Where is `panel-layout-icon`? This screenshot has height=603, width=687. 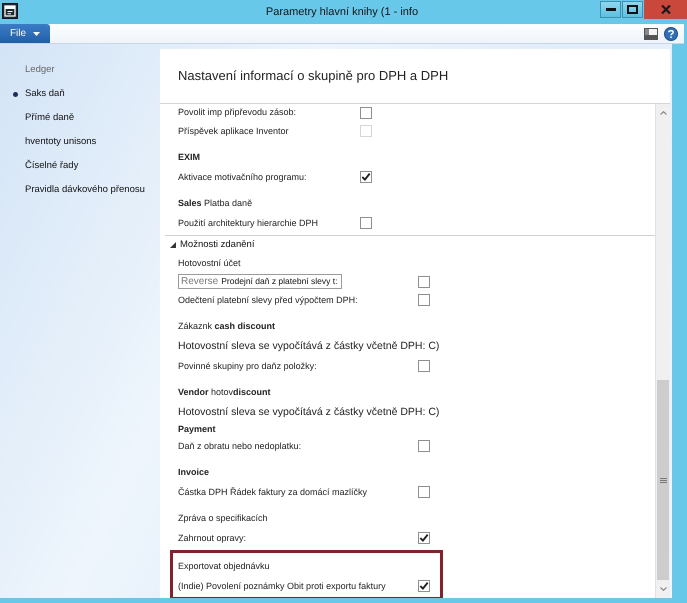 panel-layout-icon is located at coordinates (651, 34).